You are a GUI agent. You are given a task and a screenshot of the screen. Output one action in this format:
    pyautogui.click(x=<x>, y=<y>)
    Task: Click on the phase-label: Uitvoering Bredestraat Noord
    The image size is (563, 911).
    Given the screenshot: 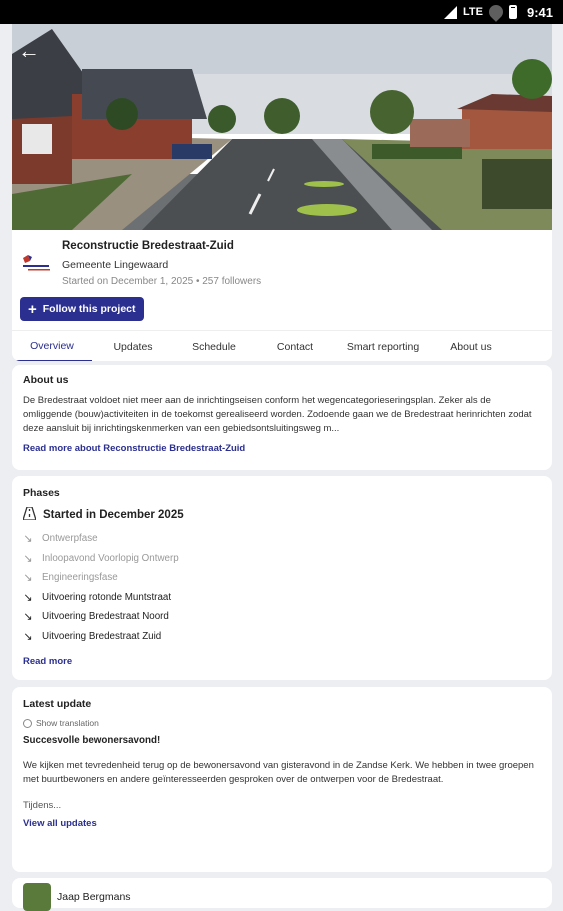 What is the action you would take?
    pyautogui.click(x=105, y=617)
    